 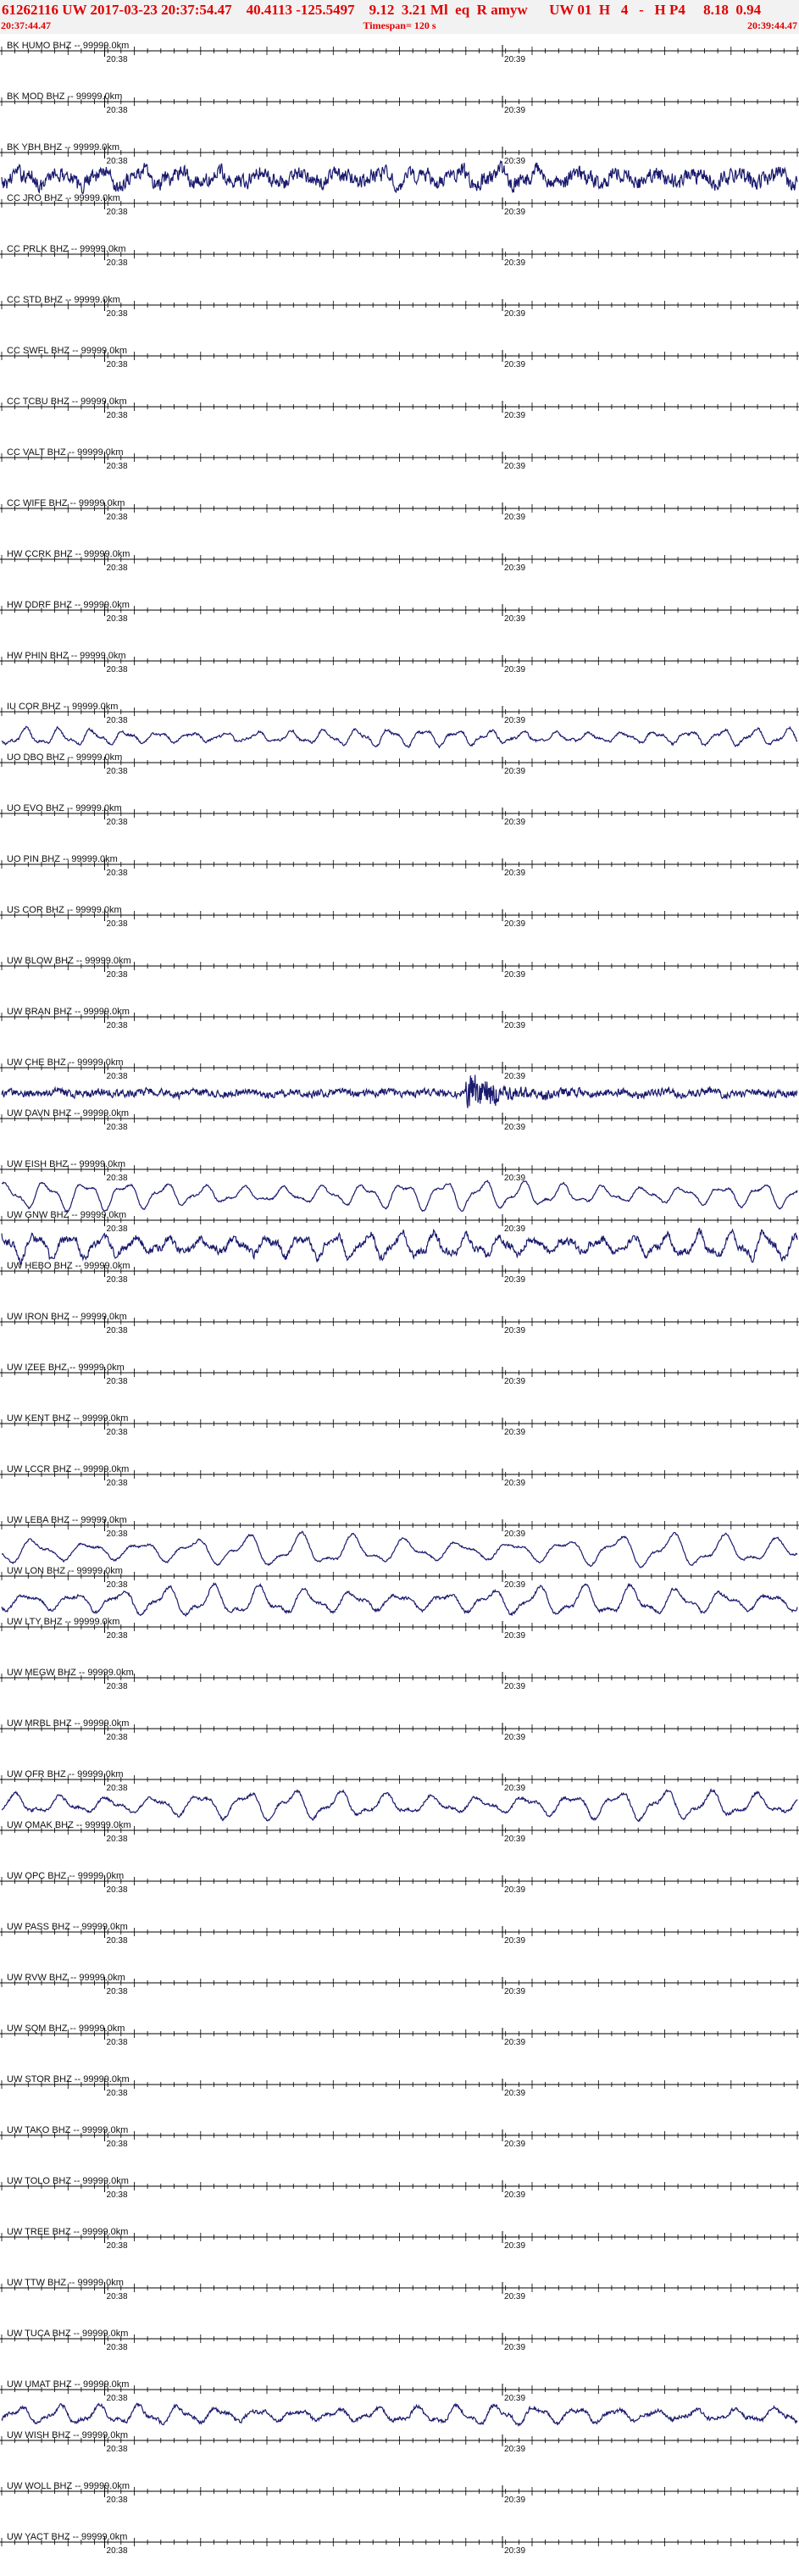 I want to click on station-label: UW TOLO BHZ -- 99999.0km, so click(x=68, y=2181).